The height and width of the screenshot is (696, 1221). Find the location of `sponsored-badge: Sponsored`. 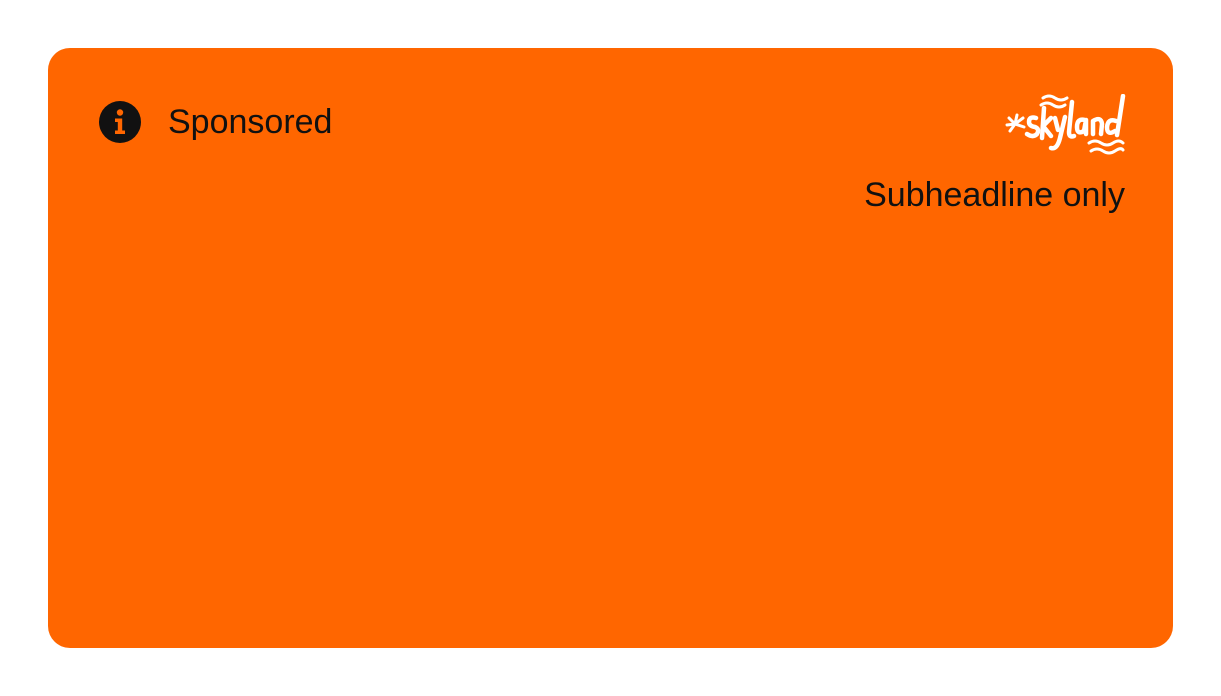

sponsored-badge: Sponsored is located at coordinates (215, 122).